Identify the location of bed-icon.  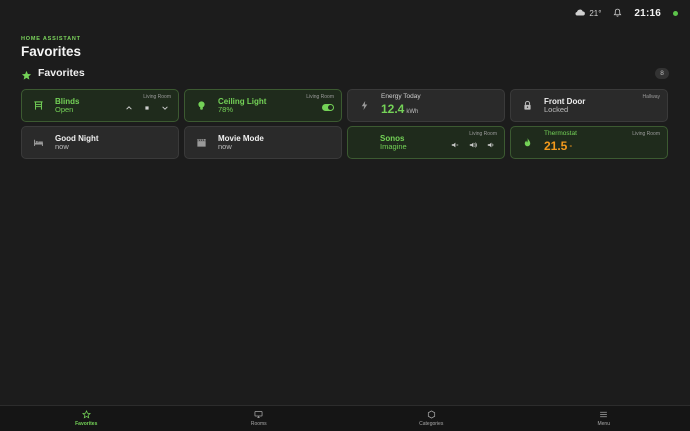
(38, 143).